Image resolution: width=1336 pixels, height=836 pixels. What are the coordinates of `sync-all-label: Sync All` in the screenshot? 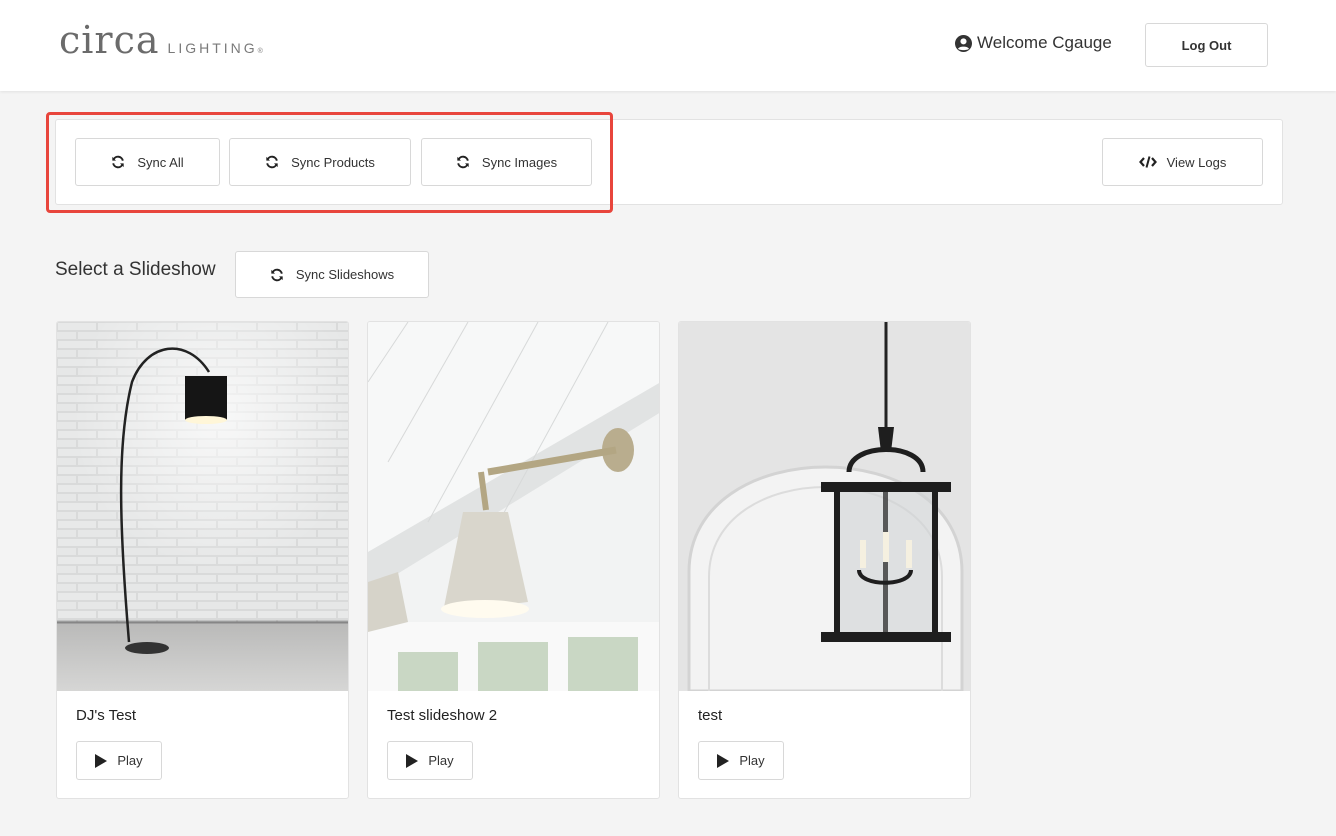 It's located at (160, 162).